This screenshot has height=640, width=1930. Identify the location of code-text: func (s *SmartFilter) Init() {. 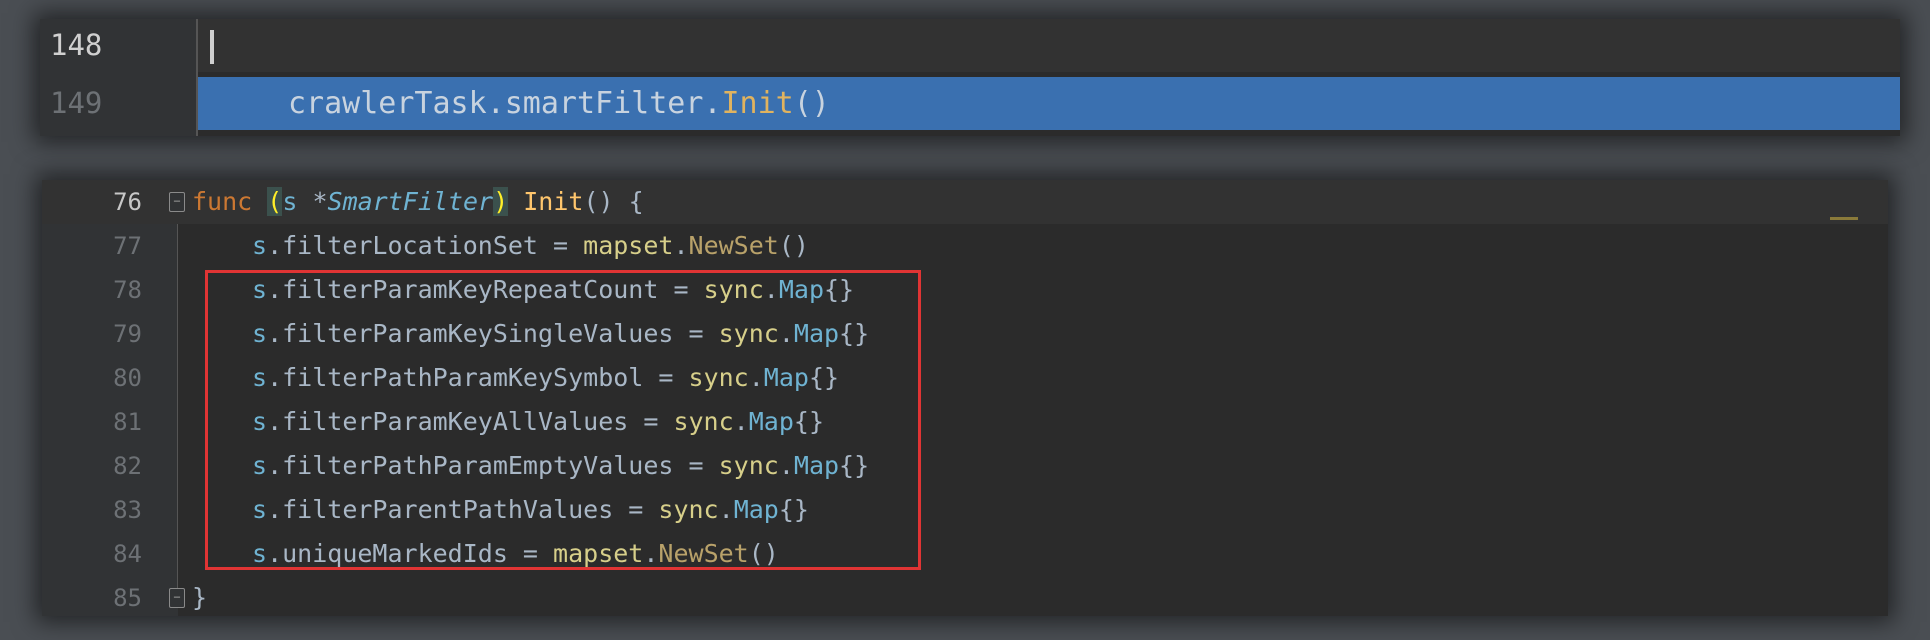
(418, 202).